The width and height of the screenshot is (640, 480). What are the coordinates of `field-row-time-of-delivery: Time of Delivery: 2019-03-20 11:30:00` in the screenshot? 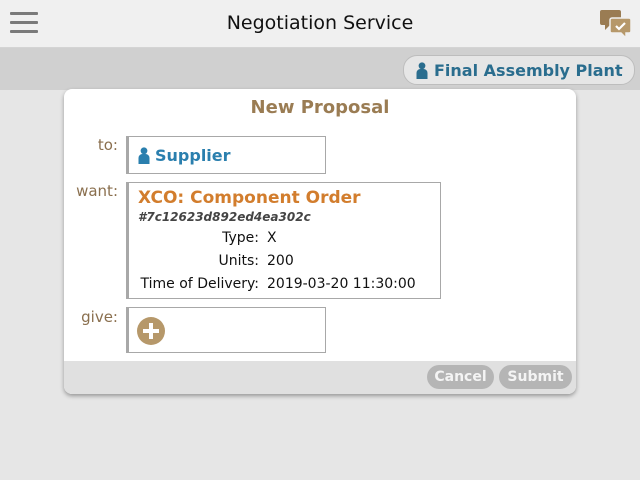 It's located at (289, 284).